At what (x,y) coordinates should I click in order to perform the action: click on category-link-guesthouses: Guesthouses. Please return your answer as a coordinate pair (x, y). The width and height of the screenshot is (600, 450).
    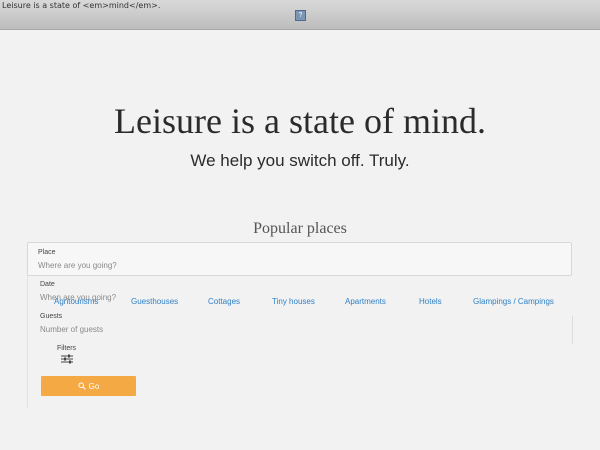
    Looking at the image, I should click on (154, 301).